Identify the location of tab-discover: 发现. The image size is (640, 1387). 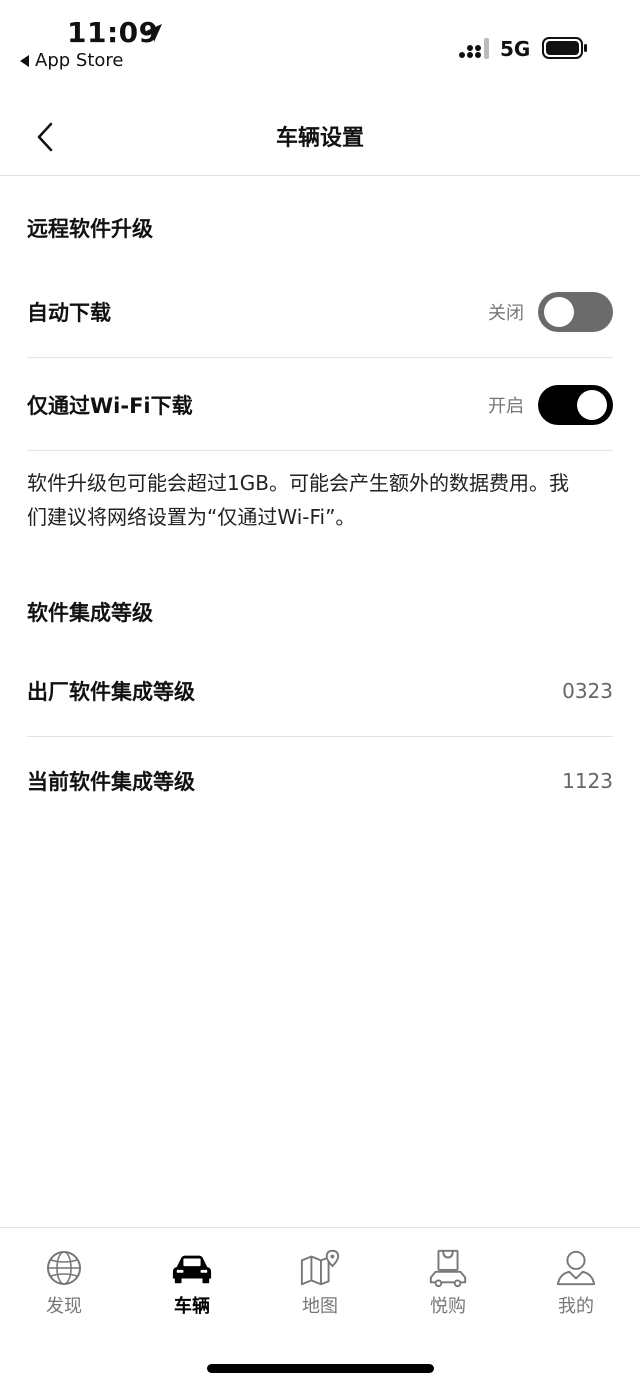
(64, 1282).